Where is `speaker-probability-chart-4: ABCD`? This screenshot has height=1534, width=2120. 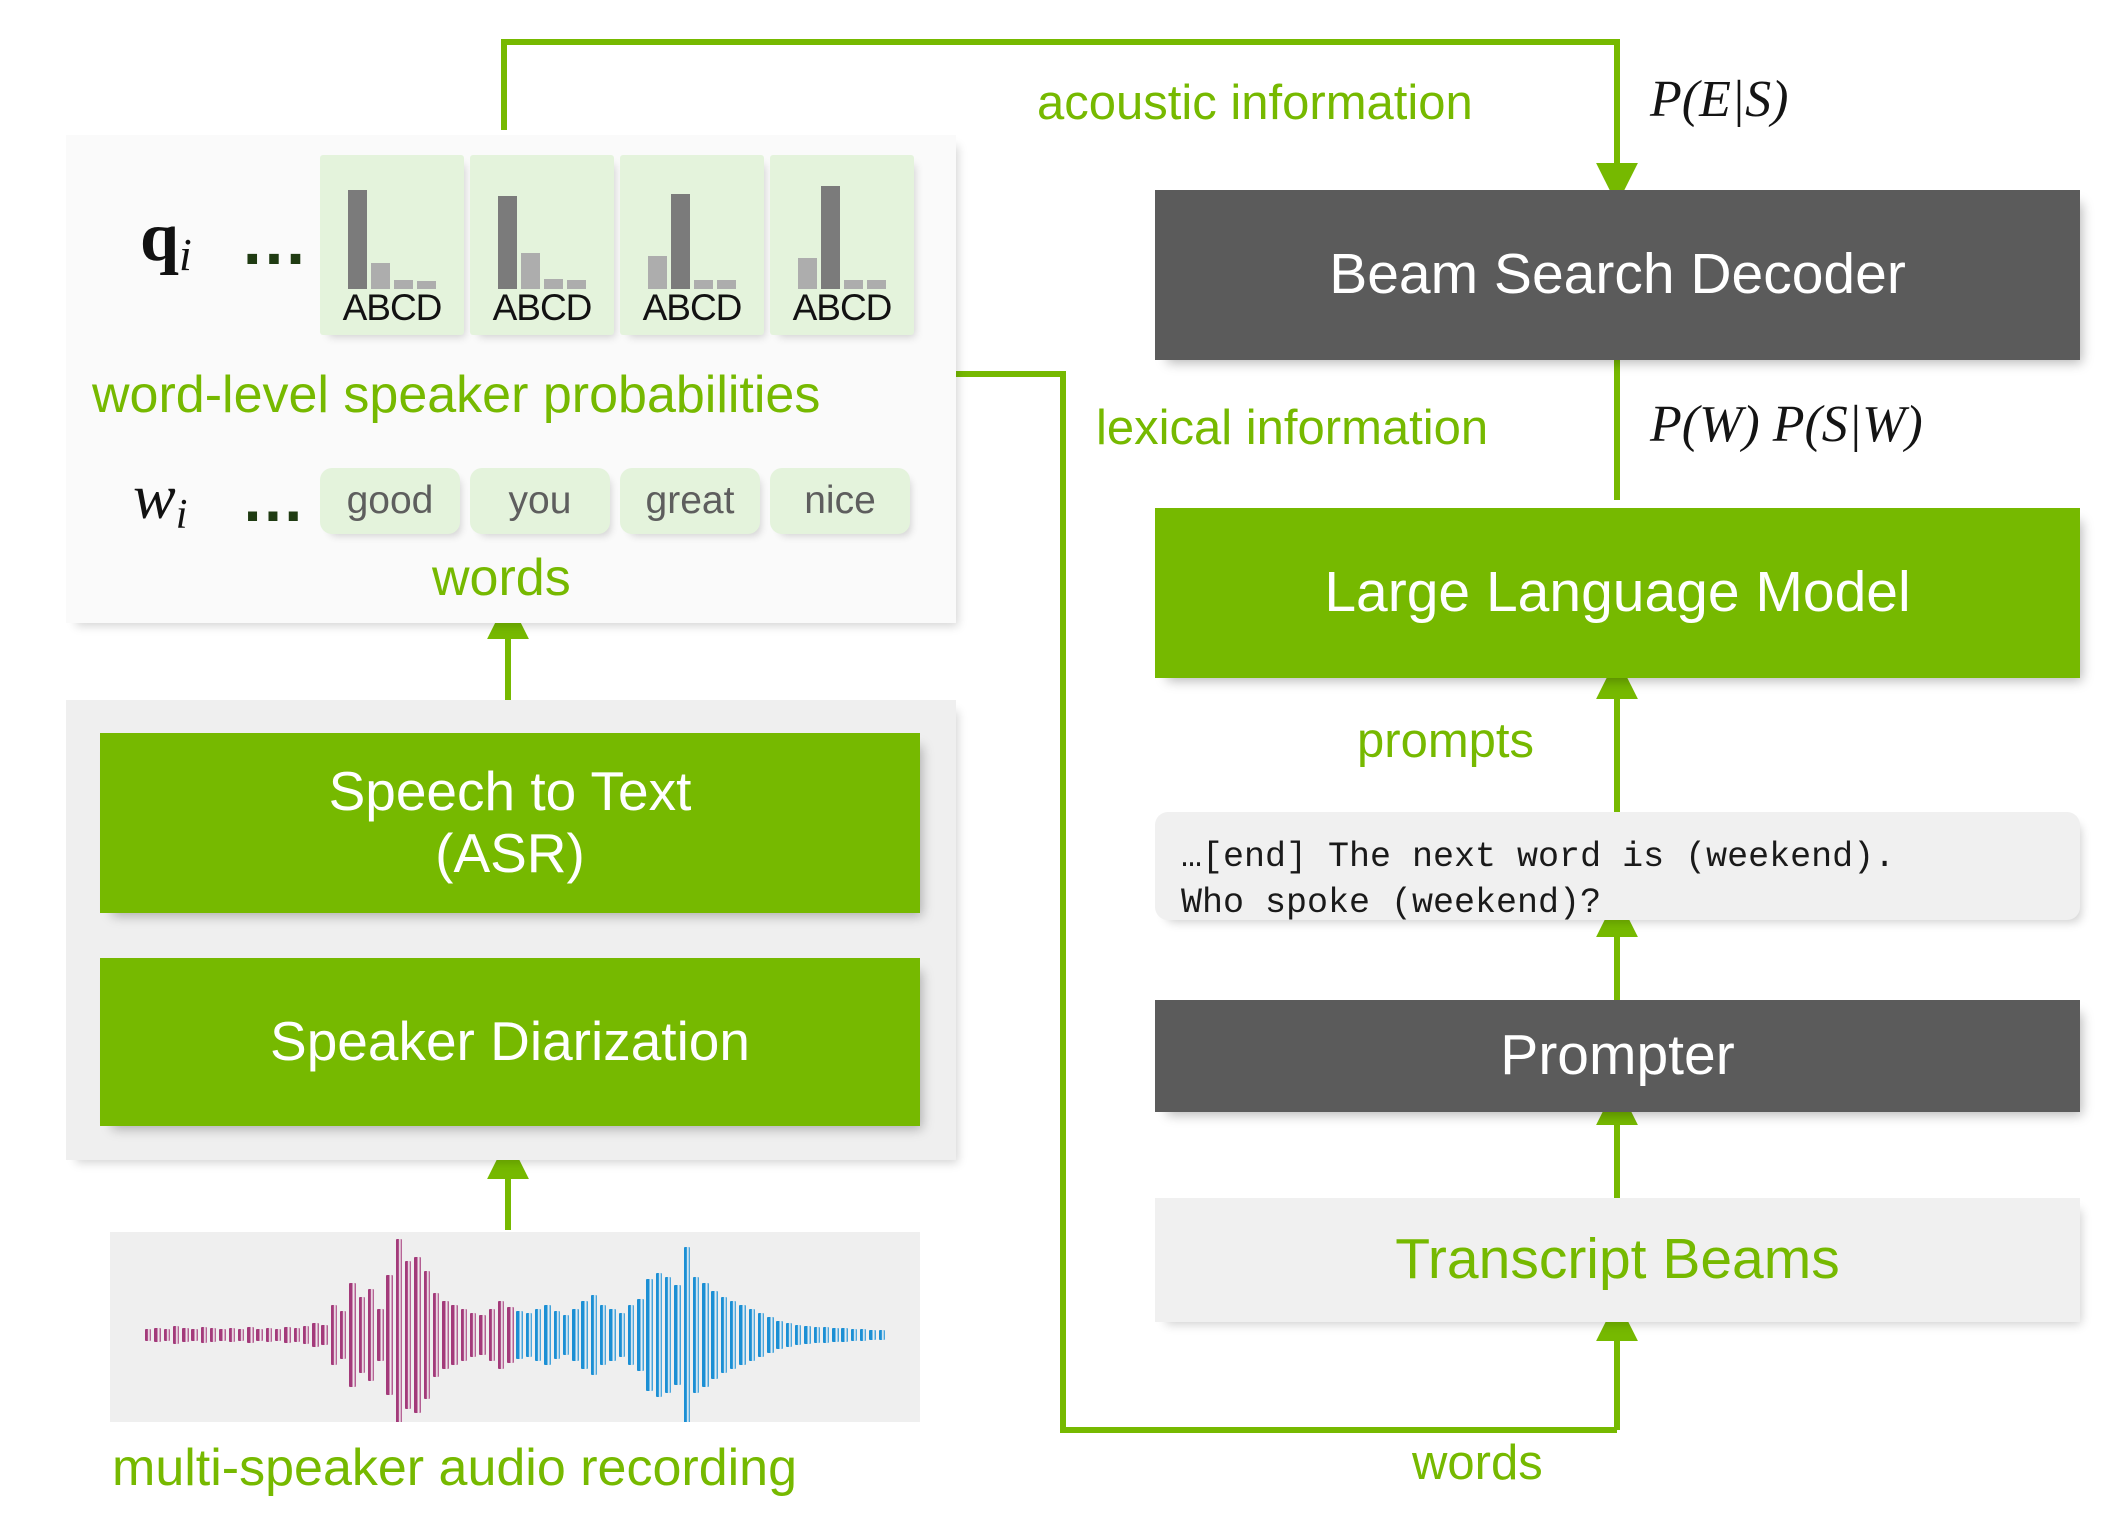 speaker-probability-chart-4: ABCD is located at coordinates (842, 245).